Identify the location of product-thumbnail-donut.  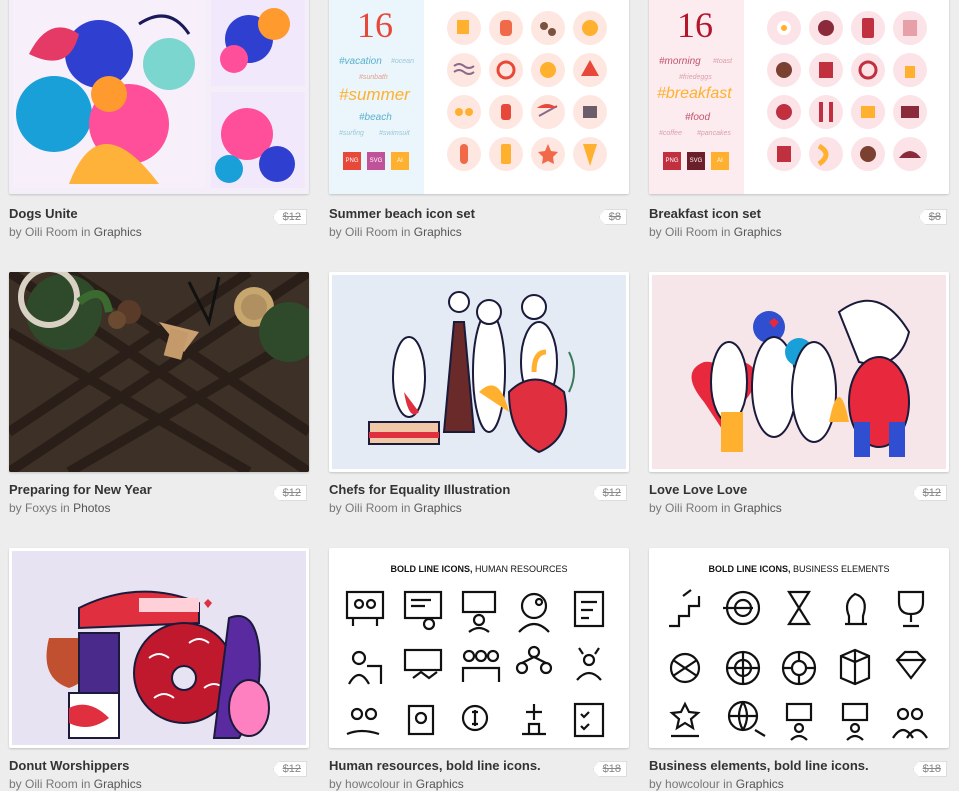
(159, 648).